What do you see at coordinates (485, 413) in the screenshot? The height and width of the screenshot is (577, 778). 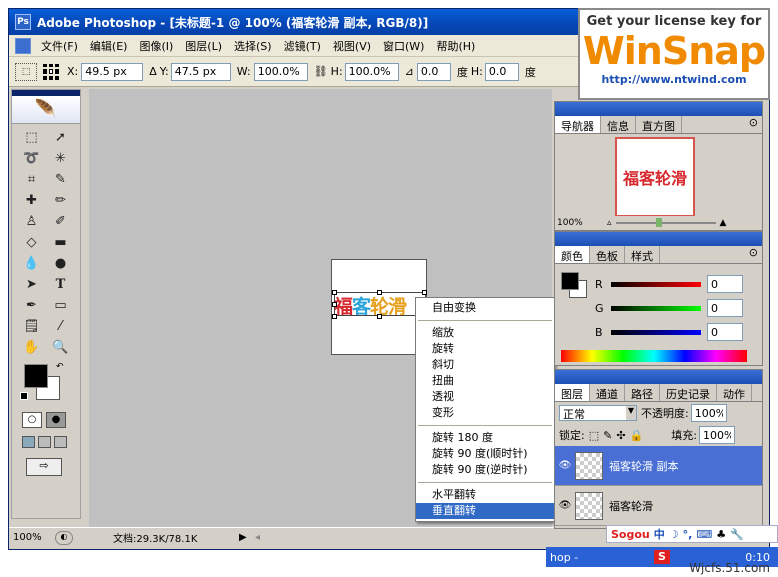 I see `menu-warp: 变形` at bounding box center [485, 413].